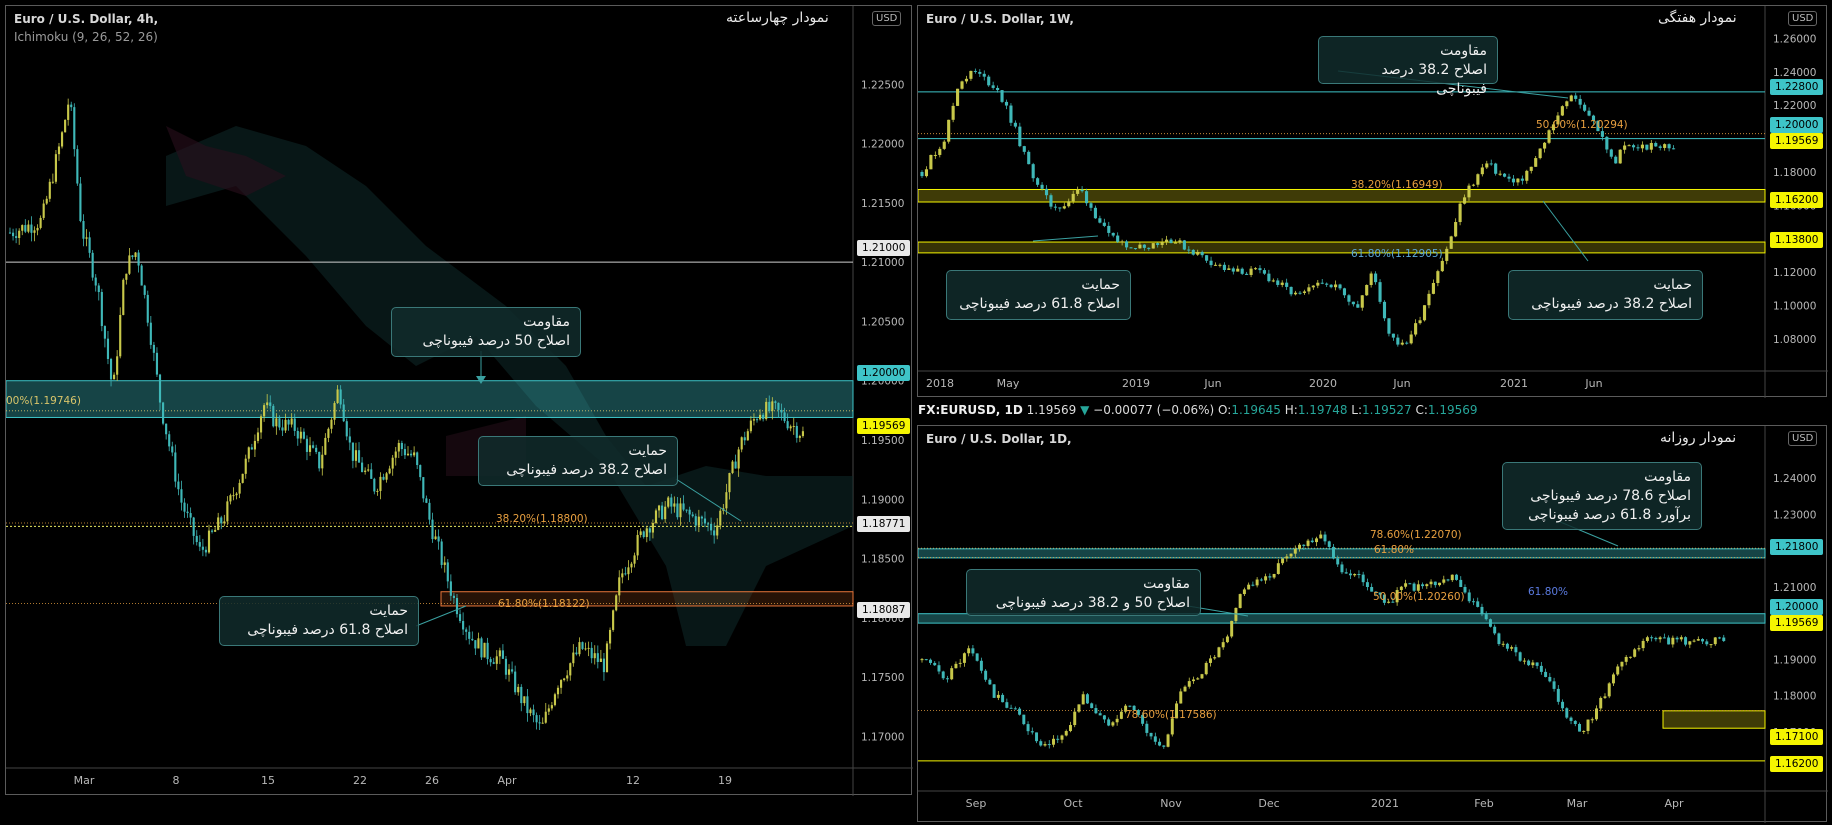  I want to click on ichimoku-indicator-label: Ichimoku (9, 26, 52, 26), so click(86, 37).